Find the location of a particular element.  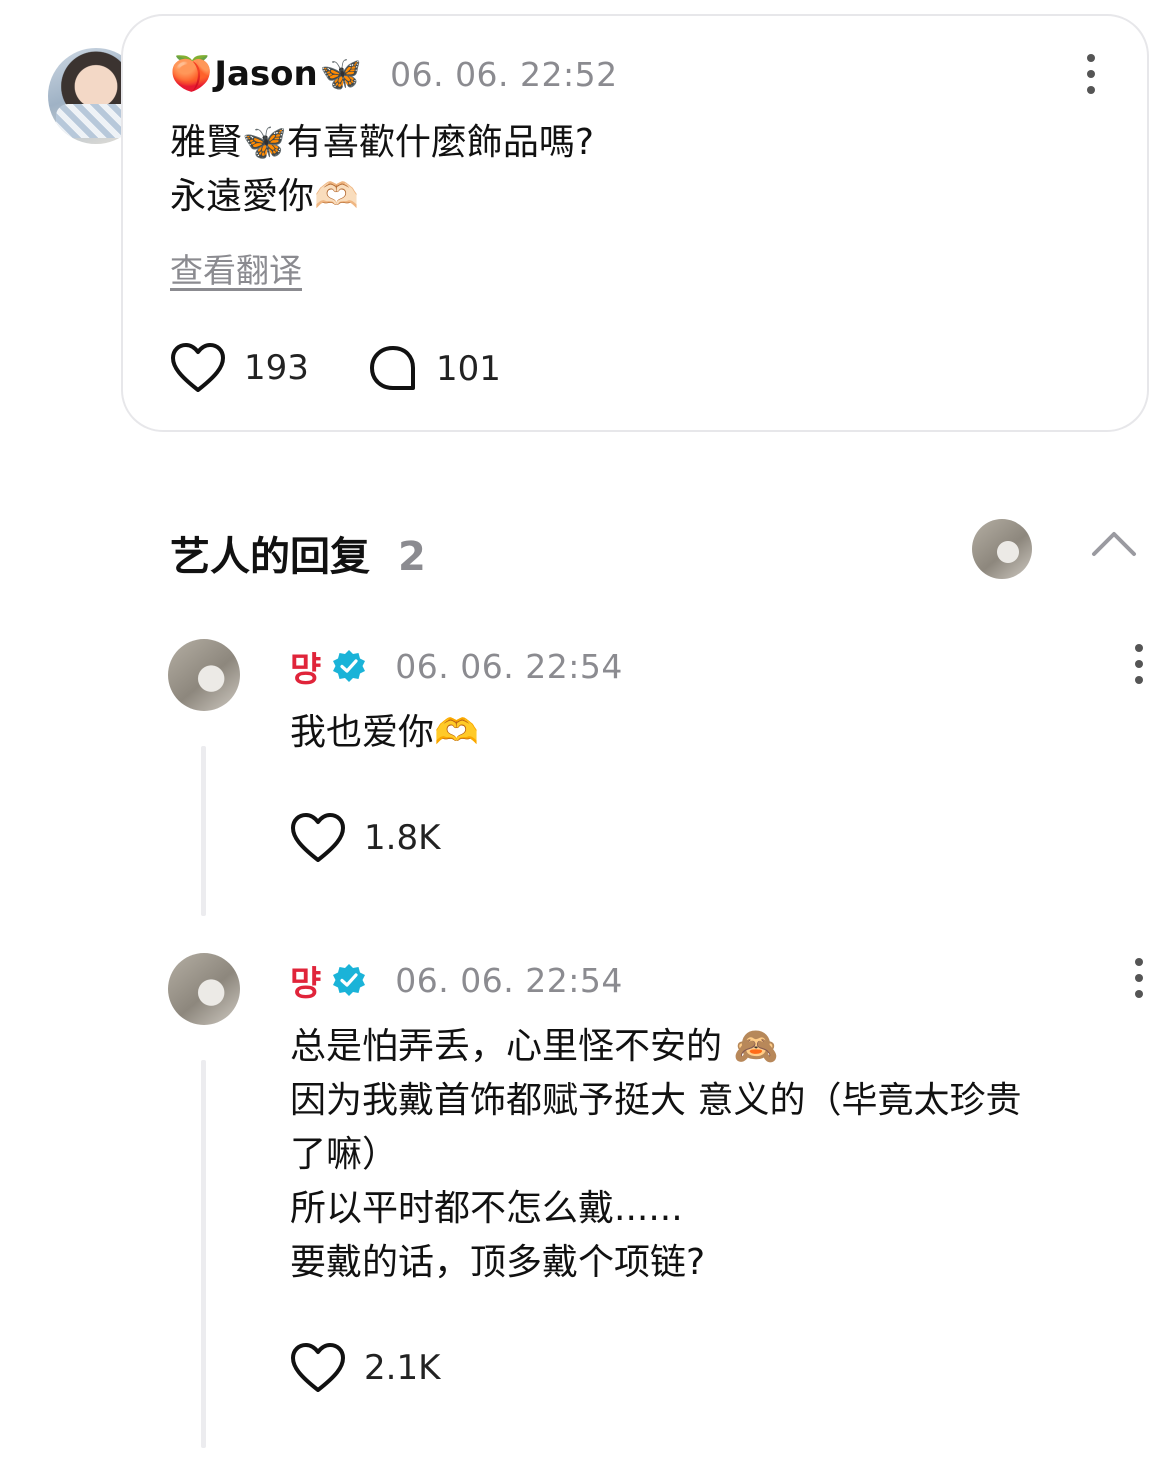

post-header: 🍑 Jason 🦋 06. 06. 22:52 is located at coordinates (394, 74).